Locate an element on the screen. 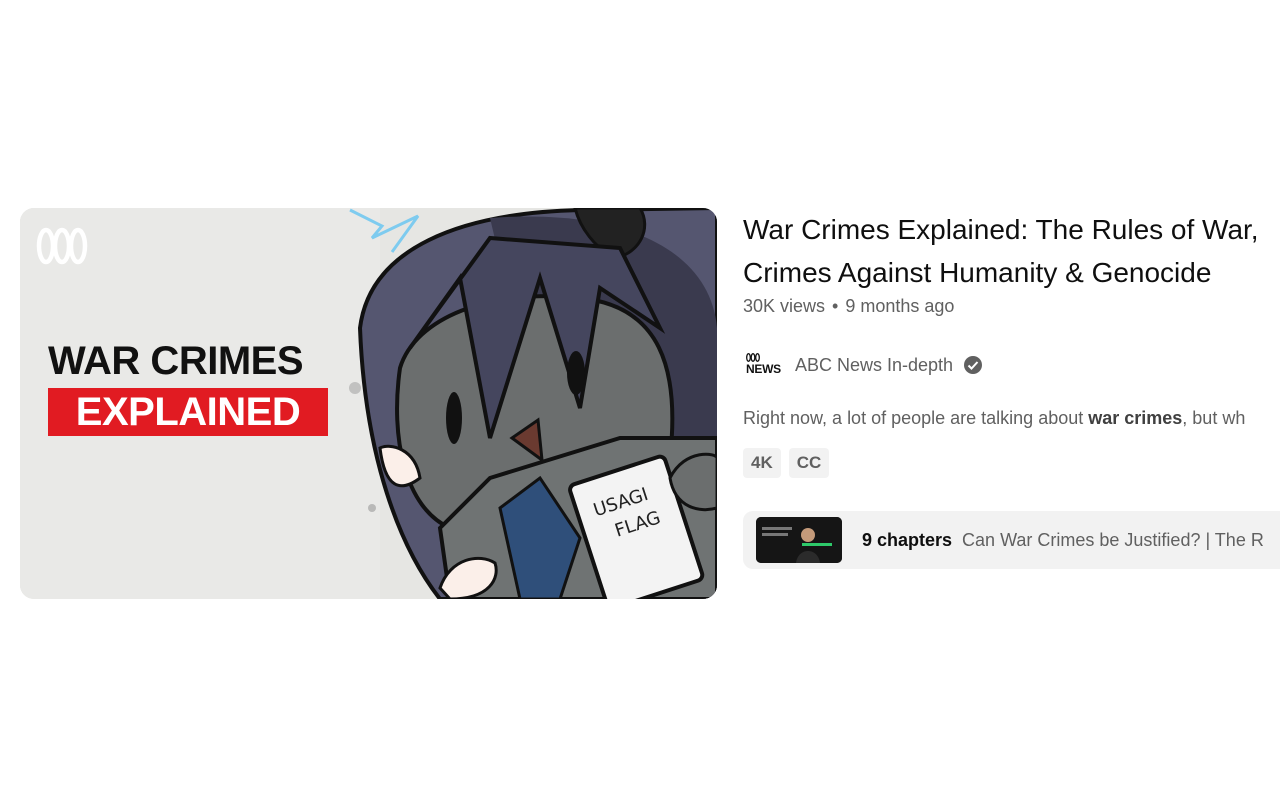 The height and width of the screenshot is (800, 1280). upload-age: 9 months ago is located at coordinates (900, 306).